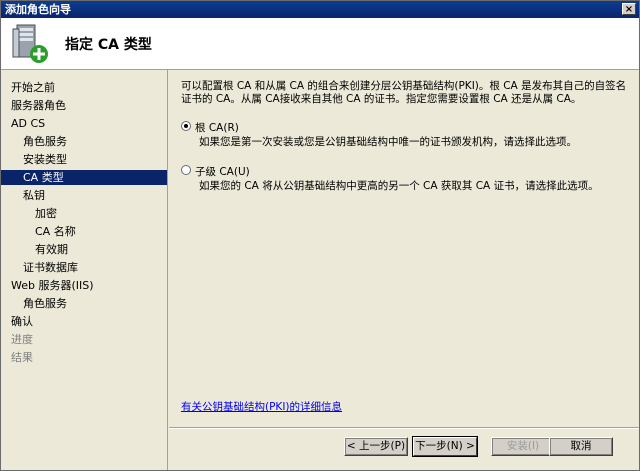 The width and height of the screenshot is (640, 471). What do you see at coordinates (84, 177) in the screenshot?
I see `sidebar-item: CA 类型` at bounding box center [84, 177].